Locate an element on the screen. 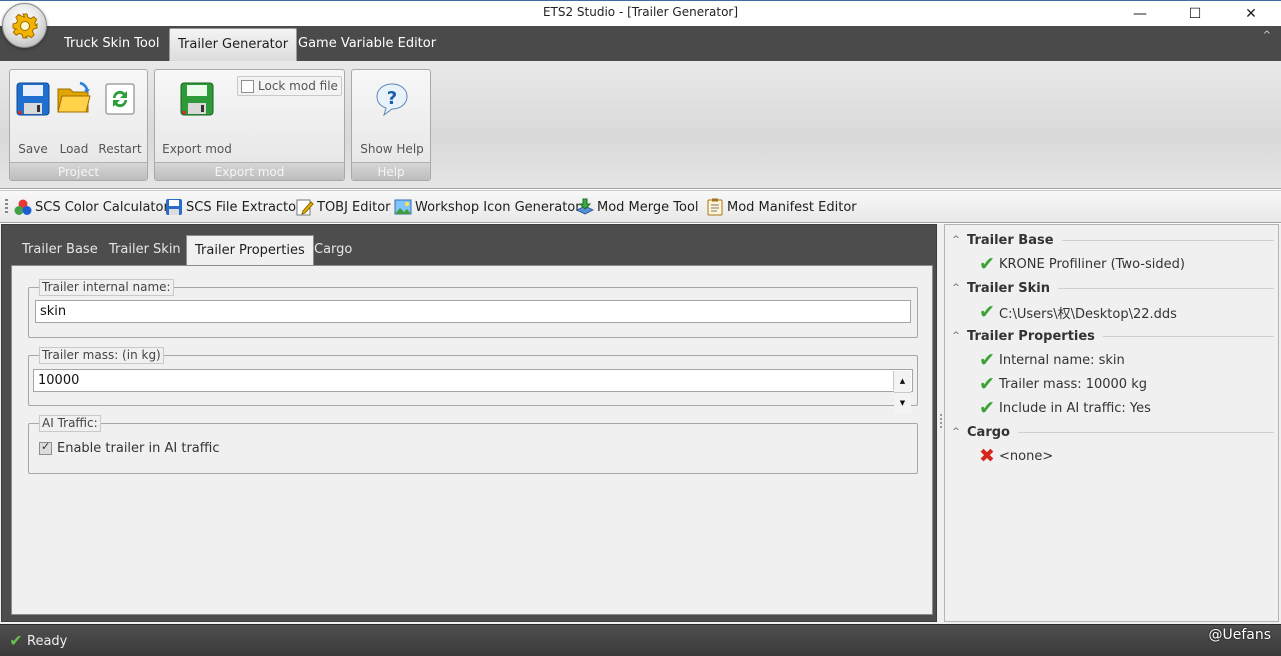  internal-name-group: Trailer internal name: skin is located at coordinates (473, 308).